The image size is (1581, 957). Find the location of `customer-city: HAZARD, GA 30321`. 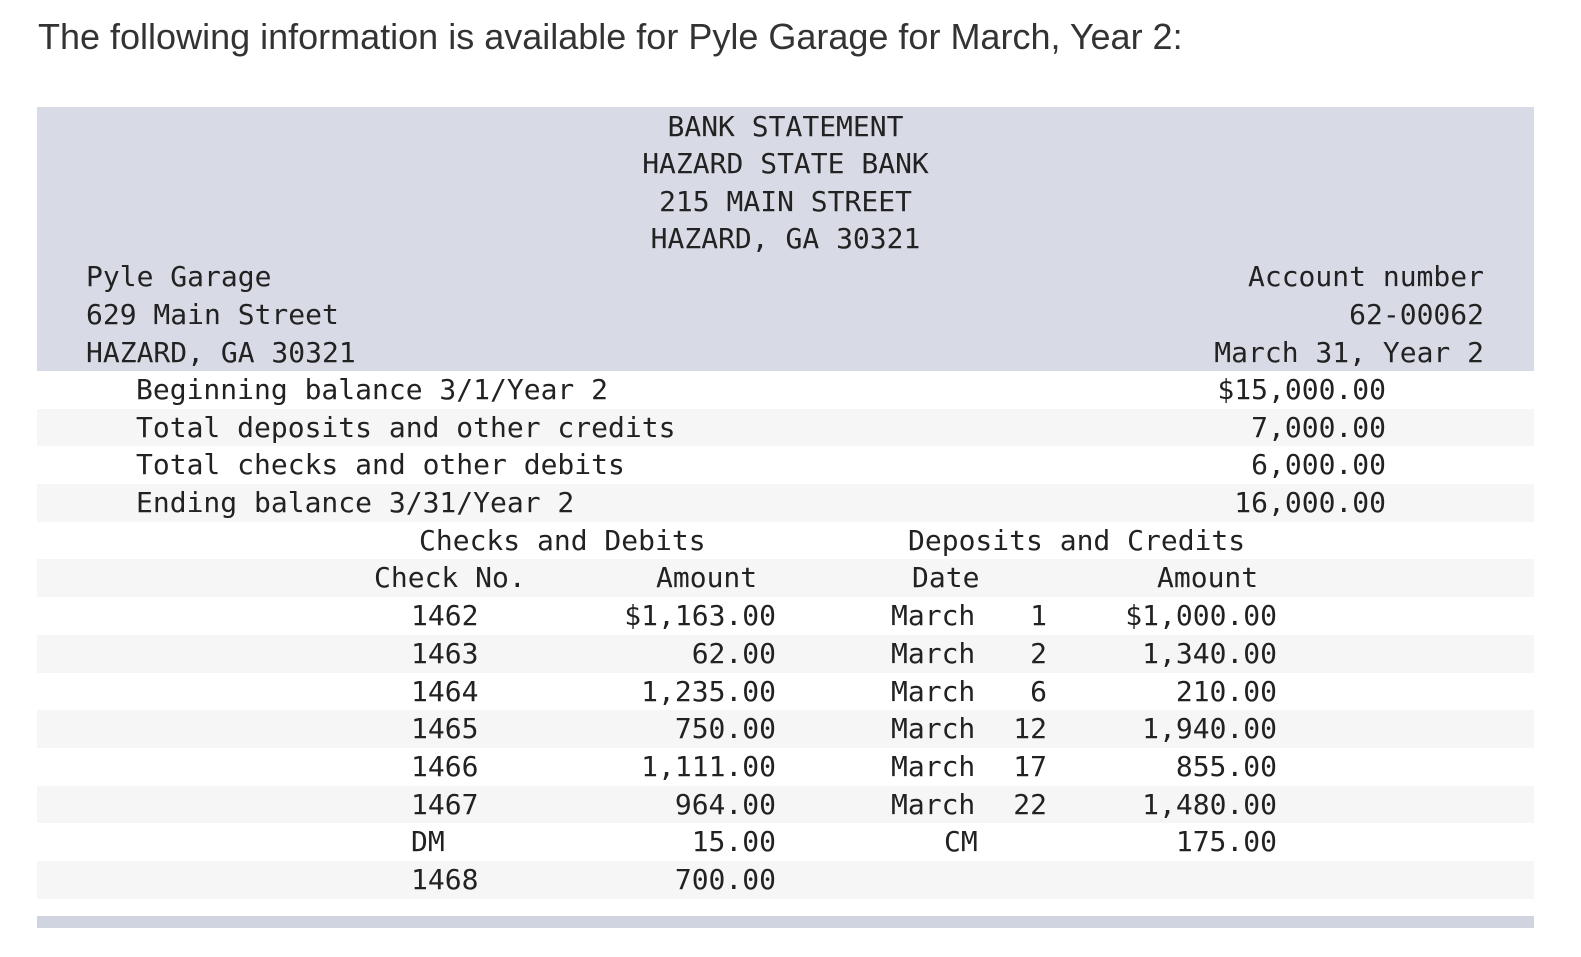

customer-city: HAZARD, GA 30321 is located at coordinates (221, 352).